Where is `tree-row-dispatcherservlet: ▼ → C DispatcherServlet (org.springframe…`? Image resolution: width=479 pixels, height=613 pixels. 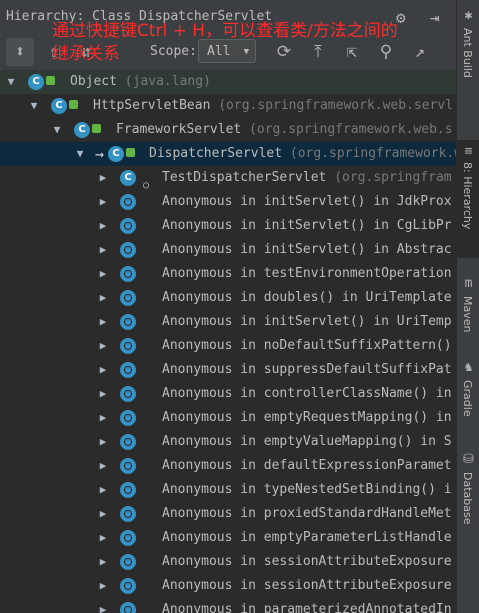
tree-row-dispatcherservlet: ▼ → C DispatcherServlet (org.springframe… is located at coordinates (228, 154).